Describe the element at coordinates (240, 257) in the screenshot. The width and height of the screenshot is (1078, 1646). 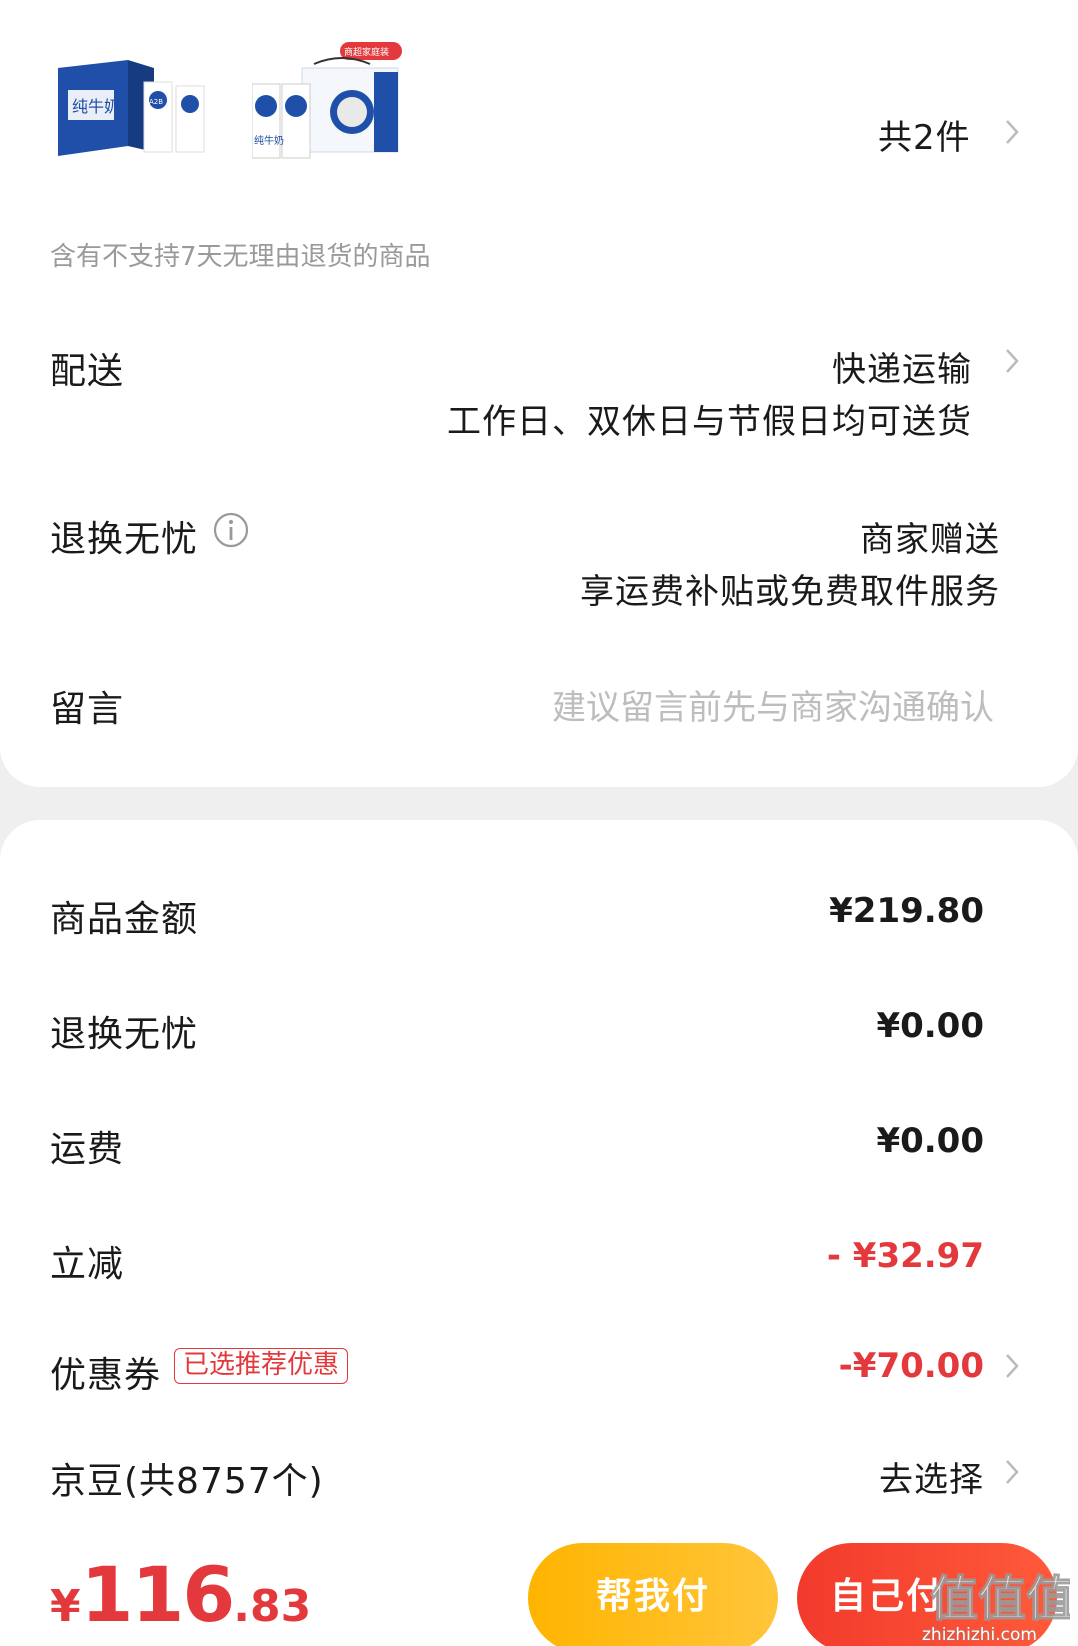
I see `return-policy-notice: 含有不支持7天无理由退货的商品` at that location.